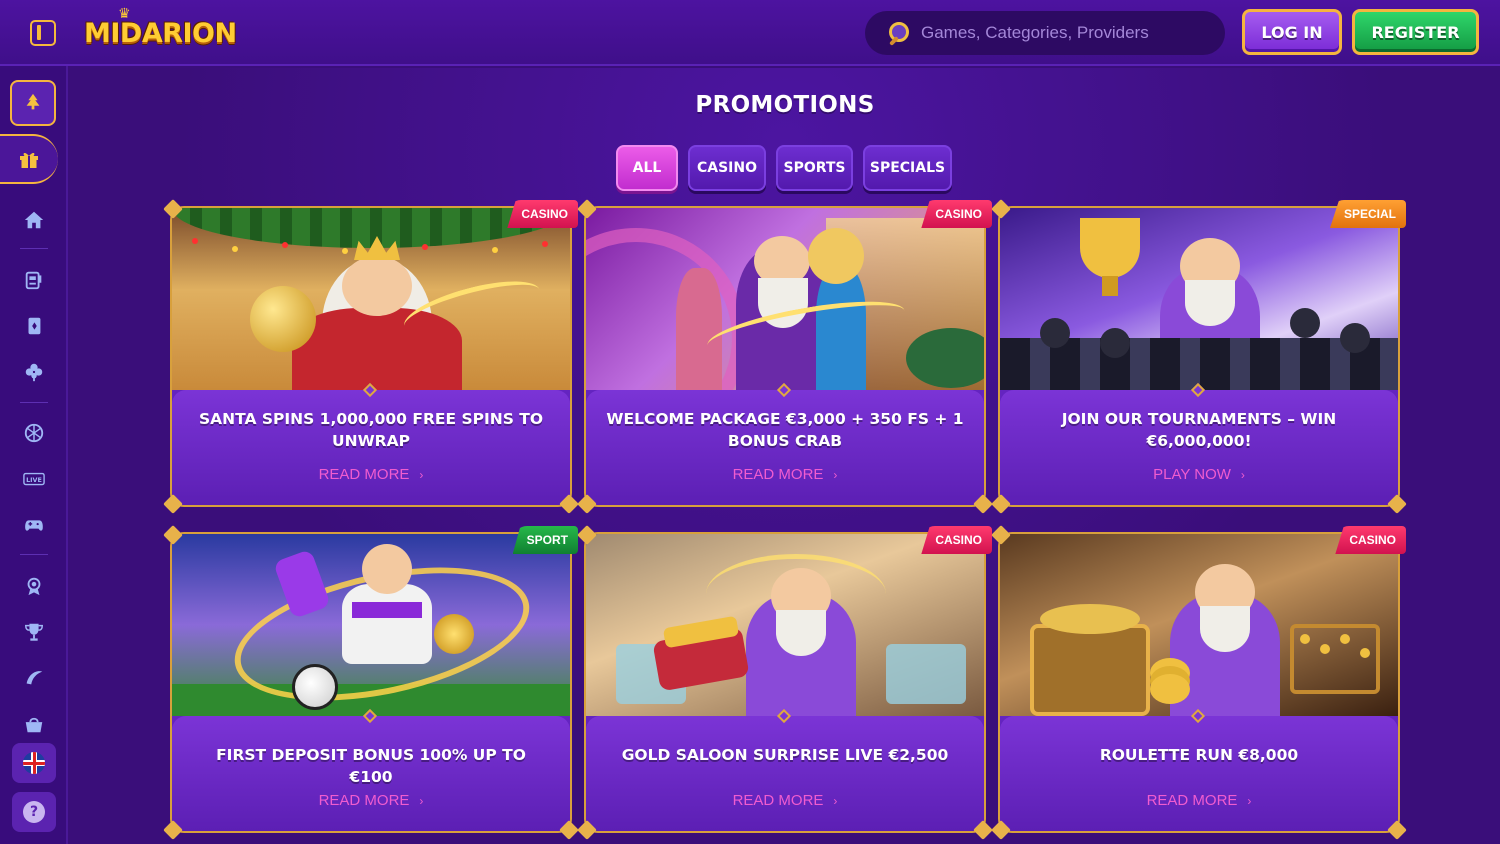  I want to click on help-button: ?, so click(34, 812).